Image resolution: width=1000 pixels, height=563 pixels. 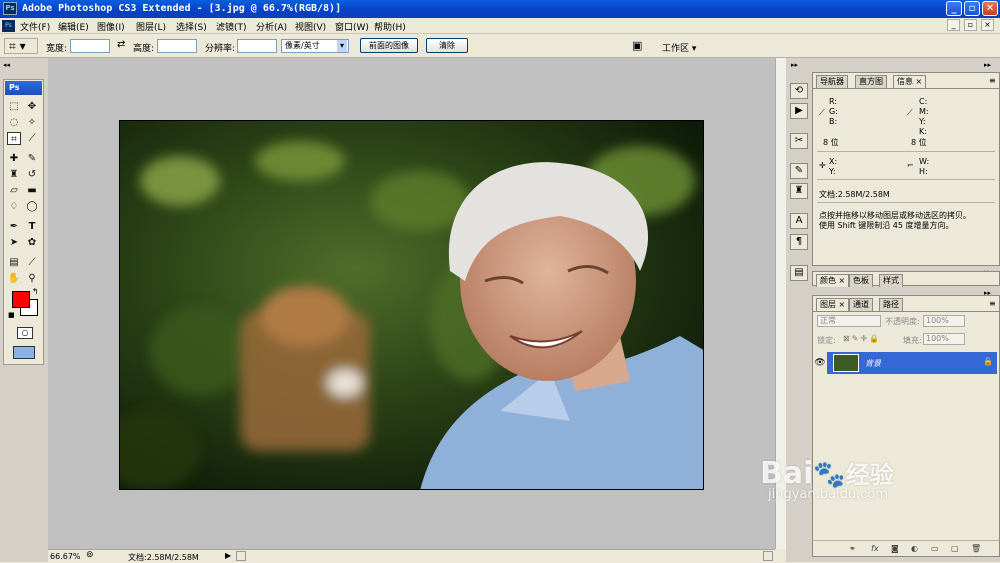 What do you see at coordinates (241, 556) in the screenshot?
I see `scroll-left-icon` at bounding box center [241, 556].